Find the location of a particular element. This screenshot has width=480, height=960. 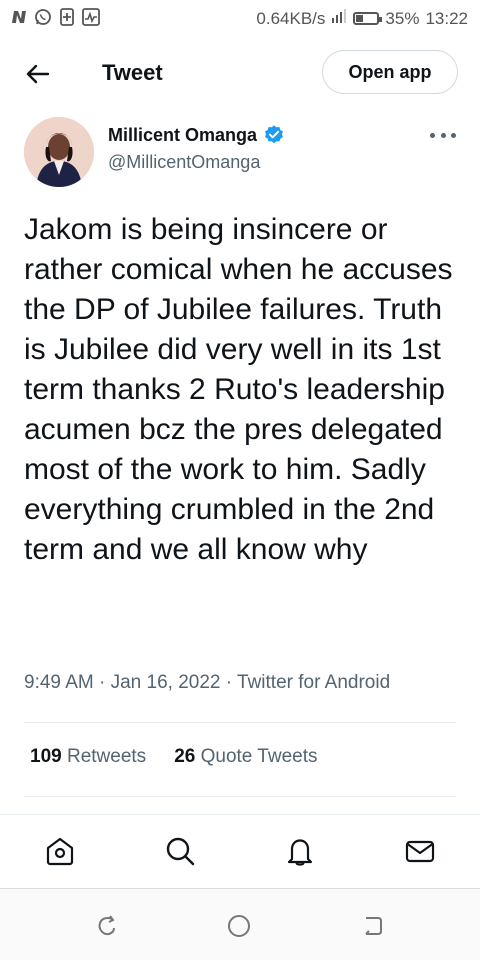

system-status: 0.64KB/s 35% 13:22 is located at coordinates (362, 18).